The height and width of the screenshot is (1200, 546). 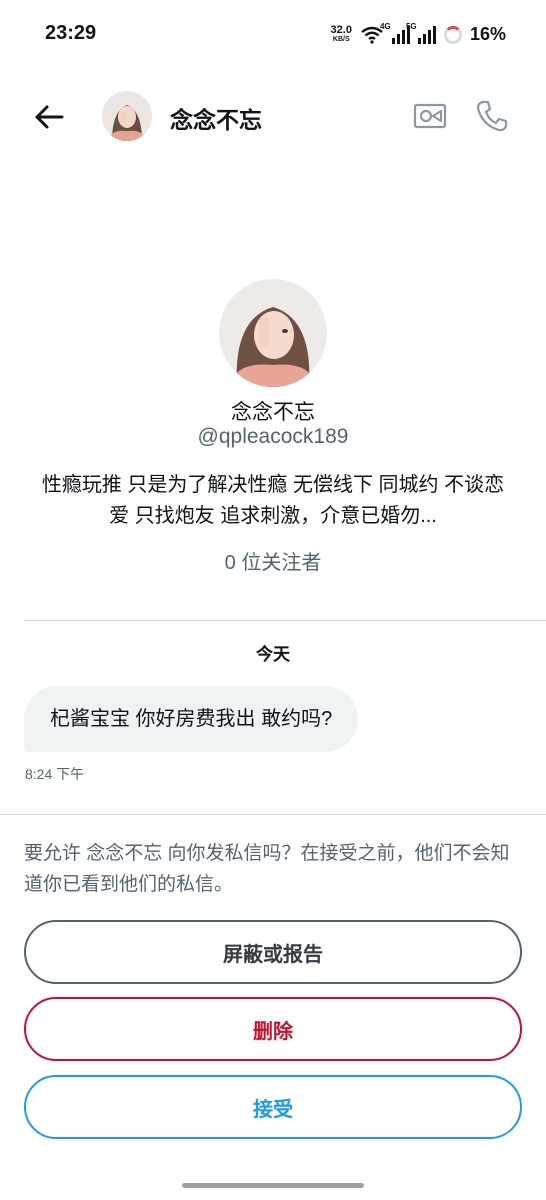 What do you see at coordinates (273, 560) in the screenshot?
I see `followers-count: 0 位关注者` at bounding box center [273, 560].